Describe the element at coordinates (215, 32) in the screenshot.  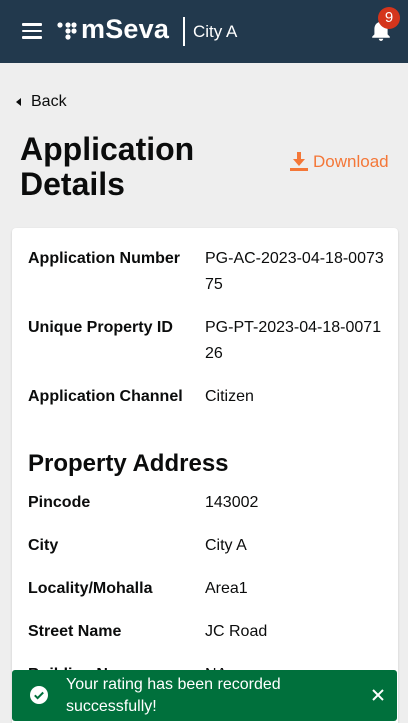
I see `city-label: City A` at that location.